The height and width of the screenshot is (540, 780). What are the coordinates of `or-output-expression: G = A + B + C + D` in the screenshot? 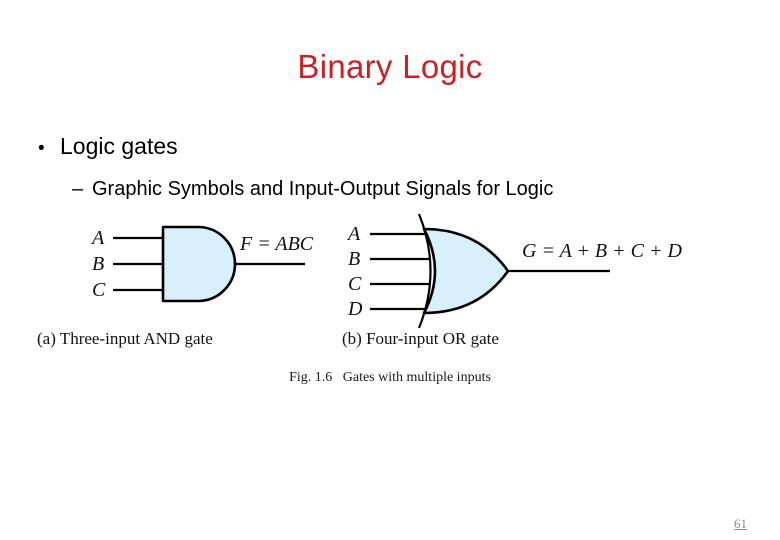 It's located at (602, 251).